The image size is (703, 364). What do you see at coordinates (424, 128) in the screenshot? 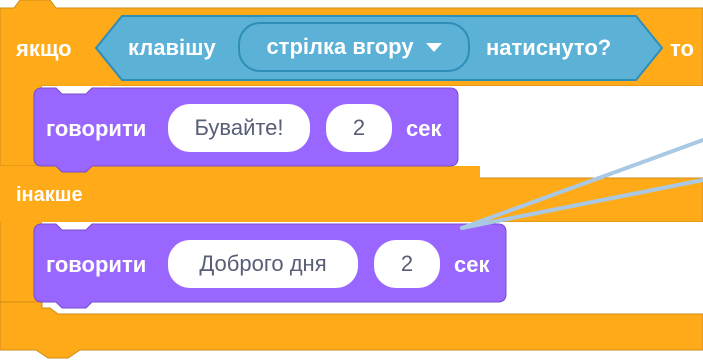
I see `say-unit-top: сек` at bounding box center [424, 128].